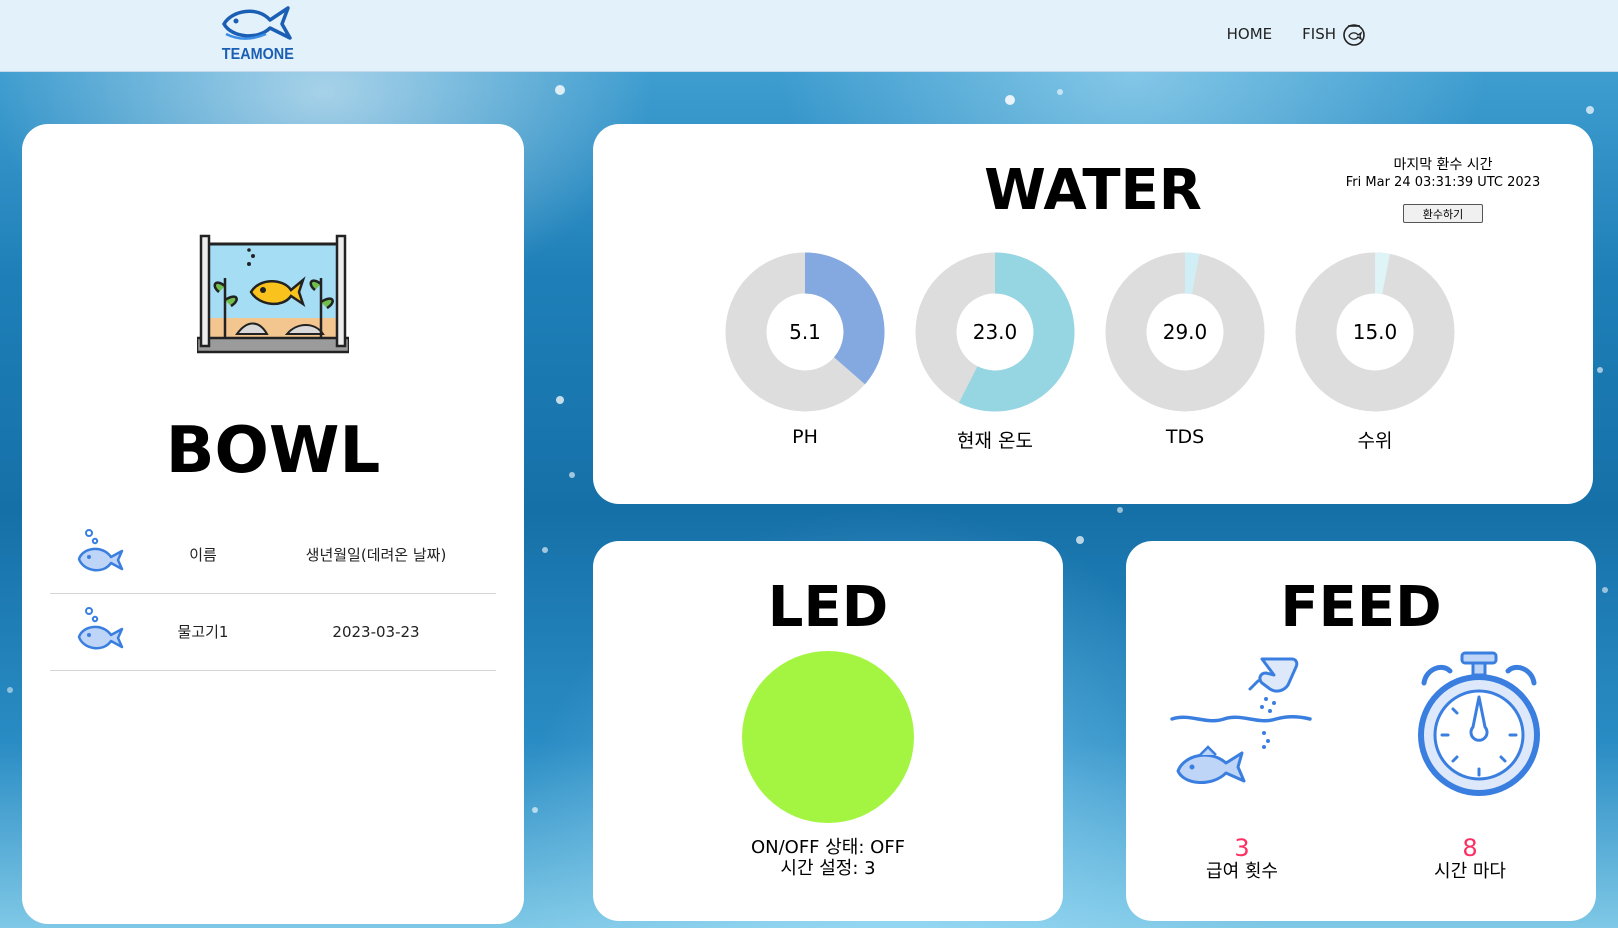 The width and height of the screenshot is (1618, 928). Describe the element at coordinates (1443, 213) in the screenshot. I see `water-change-button: 환수하기` at that location.